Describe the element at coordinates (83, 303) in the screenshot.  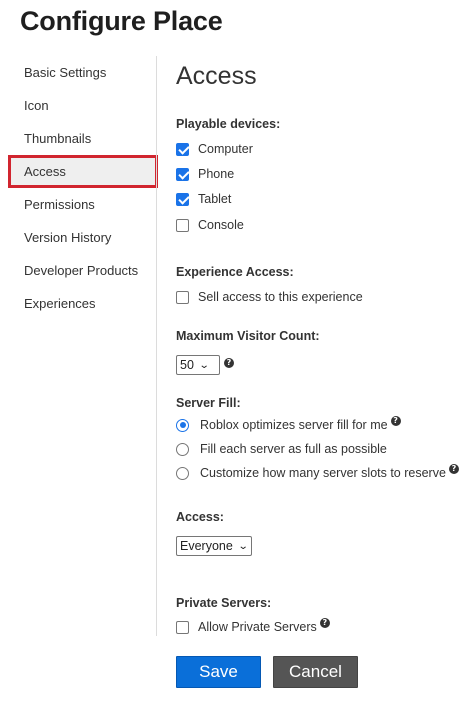
I see `sidebar-item-experiences: Experiences` at that location.